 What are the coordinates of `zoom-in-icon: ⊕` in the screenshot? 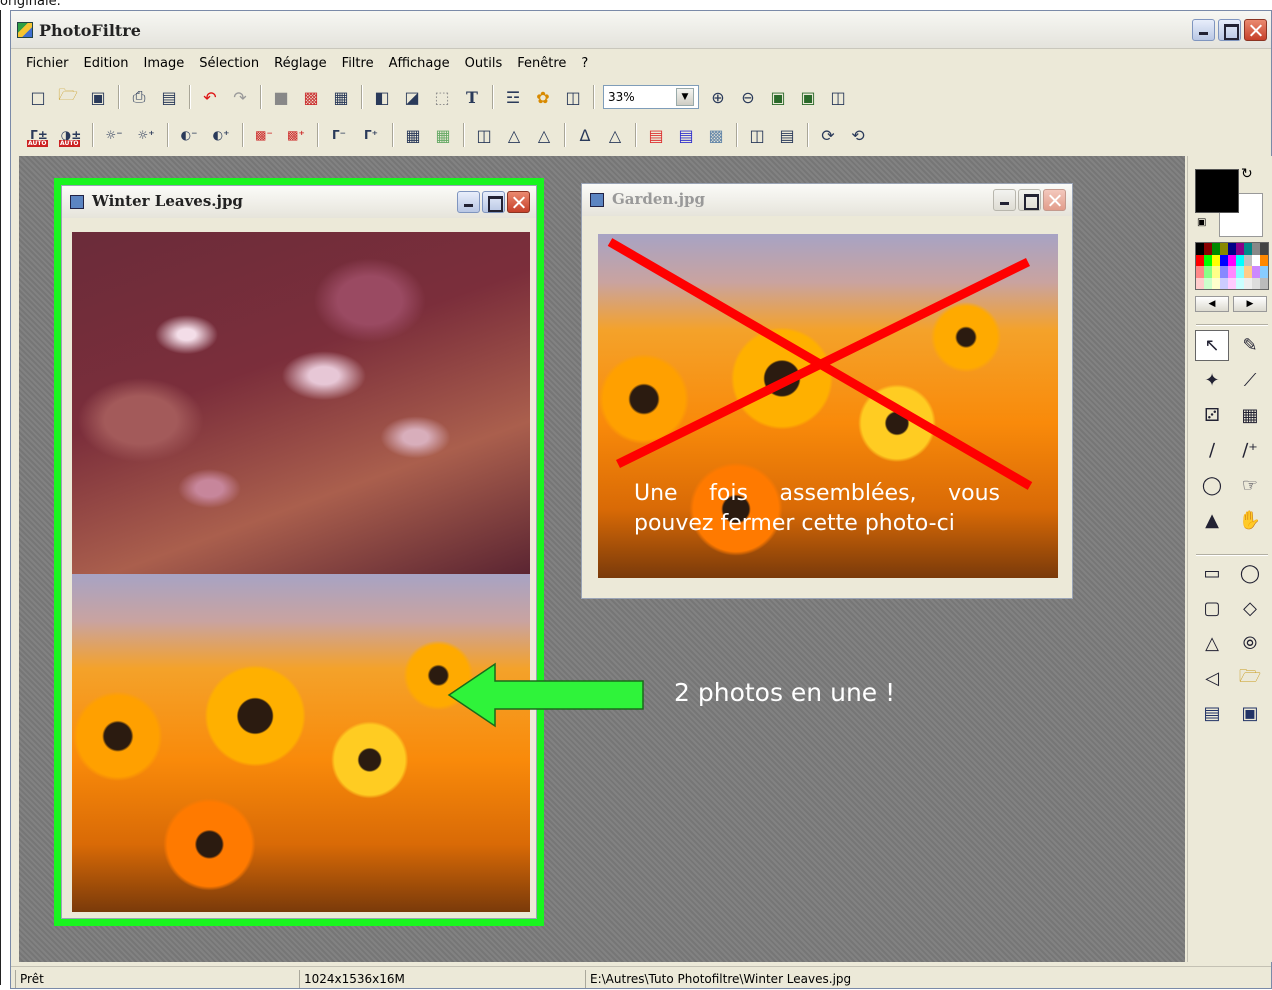 It's located at (718, 97).